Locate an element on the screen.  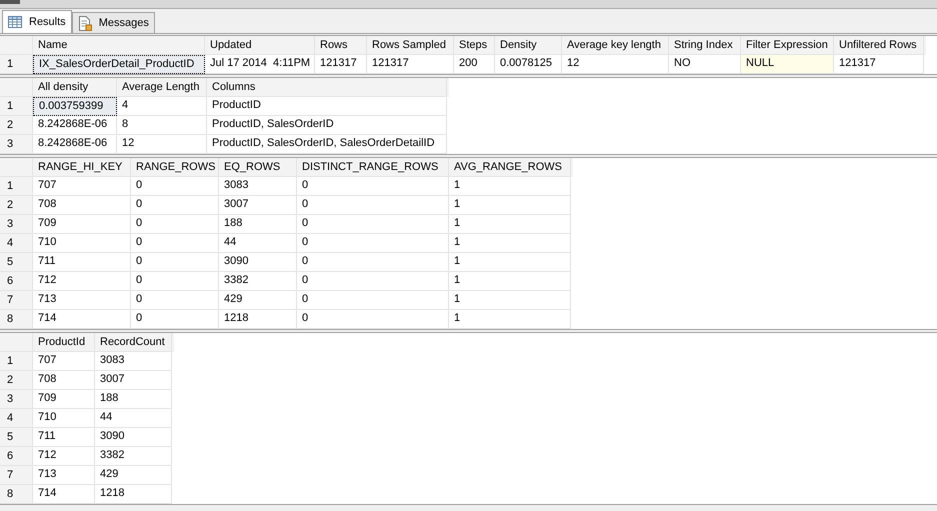
table-cell: NULL is located at coordinates (787, 64).